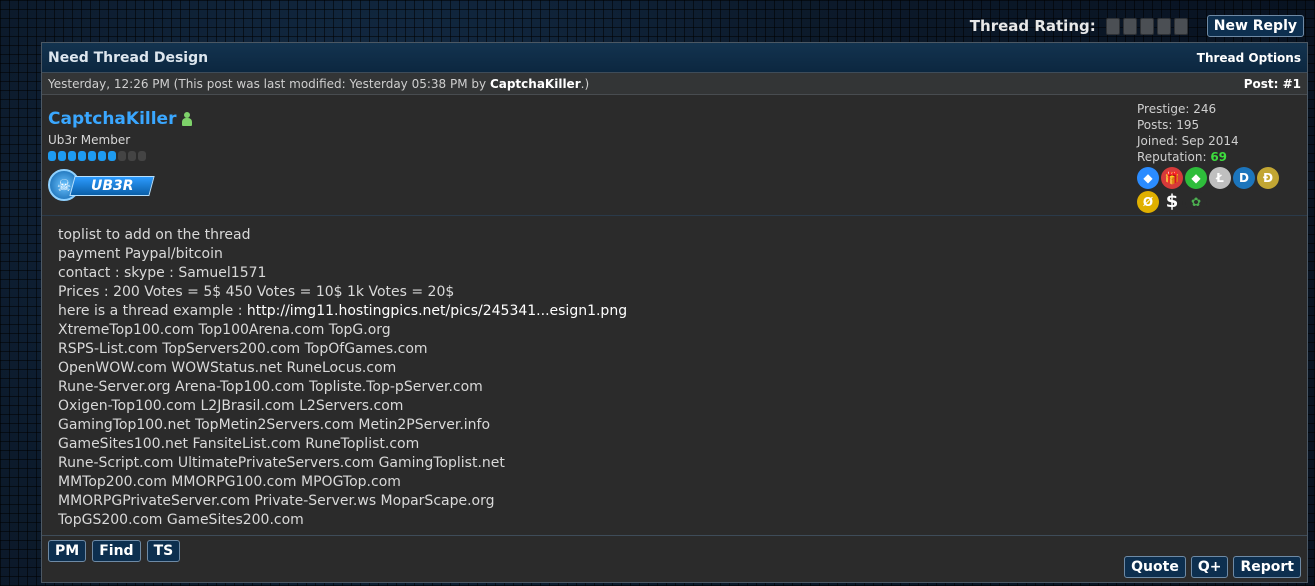 The width and height of the screenshot is (1315, 586). Describe the element at coordinates (1172, 202) in the screenshot. I see `dollar-icon: $` at that location.